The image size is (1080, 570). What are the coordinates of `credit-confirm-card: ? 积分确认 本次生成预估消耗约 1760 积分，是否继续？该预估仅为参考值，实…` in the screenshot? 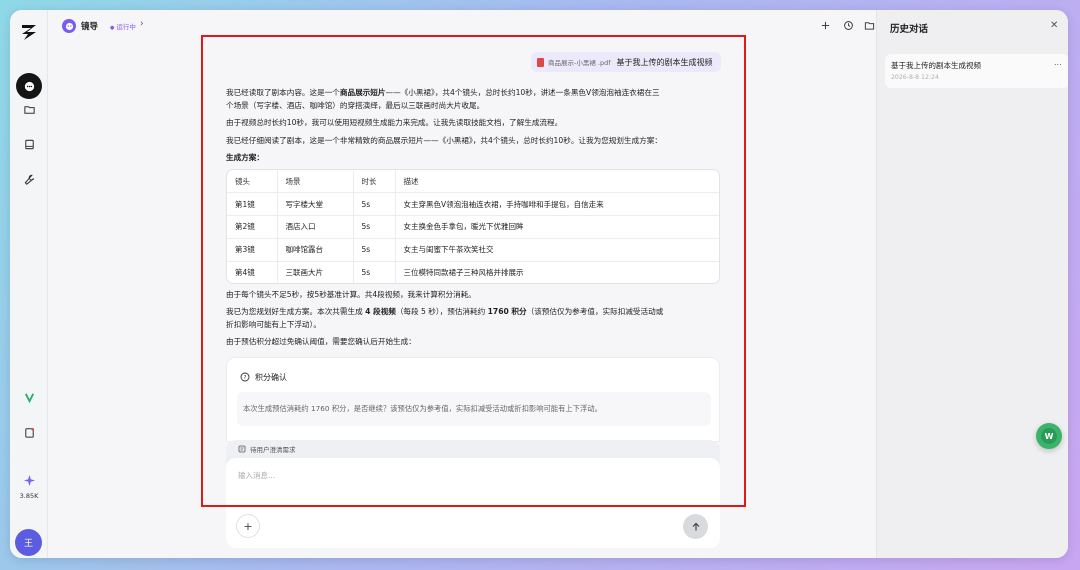 It's located at (473, 399).